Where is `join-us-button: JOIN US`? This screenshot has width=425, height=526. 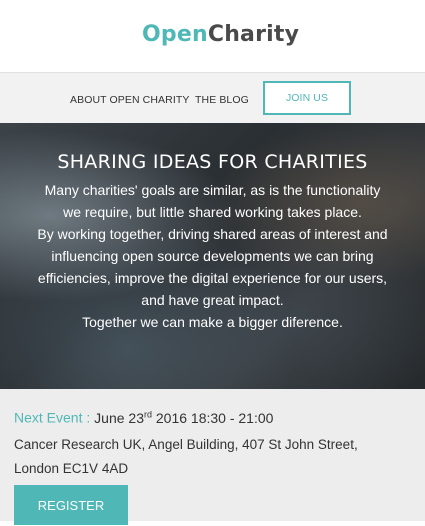 join-us-button: JOIN US is located at coordinates (307, 98).